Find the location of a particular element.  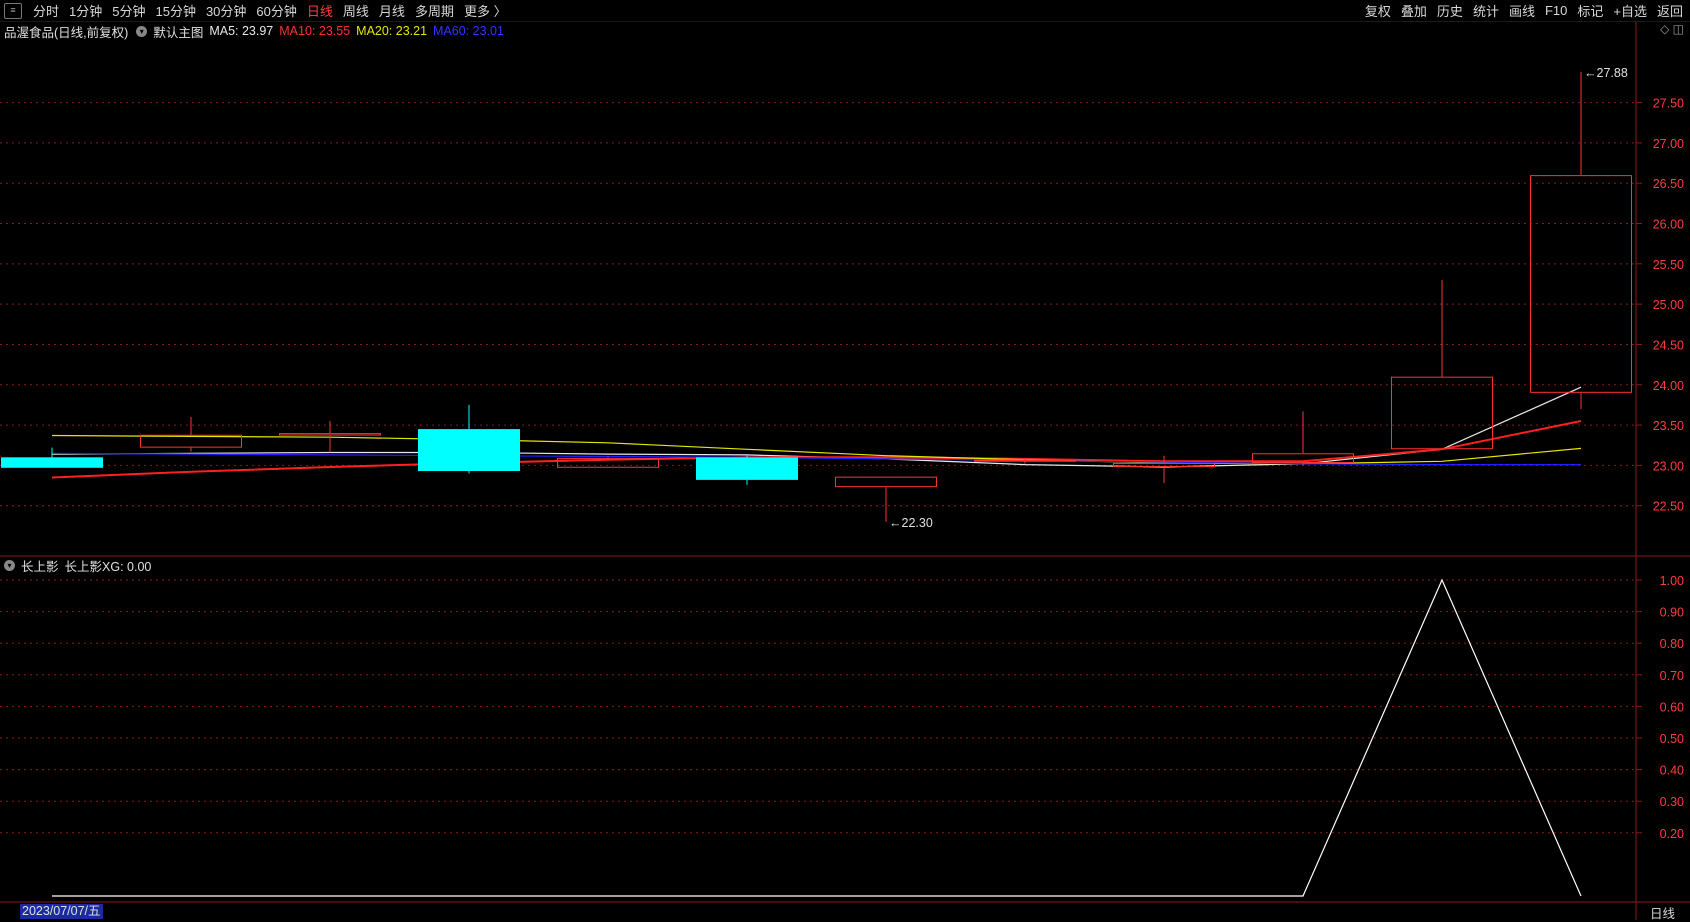

price-tick-label: 26.00 is located at coordinates (1668, 225).